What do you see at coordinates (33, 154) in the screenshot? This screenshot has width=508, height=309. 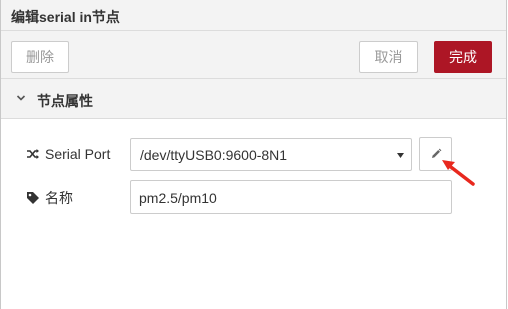 I see `shuffle-icon` at bounding box center [33, 154].